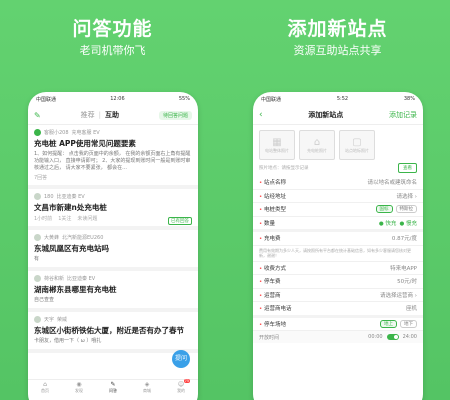  Describe the element at coordinates (184, 99) in the screenshot. I see `battery-label: 55%` at that location.